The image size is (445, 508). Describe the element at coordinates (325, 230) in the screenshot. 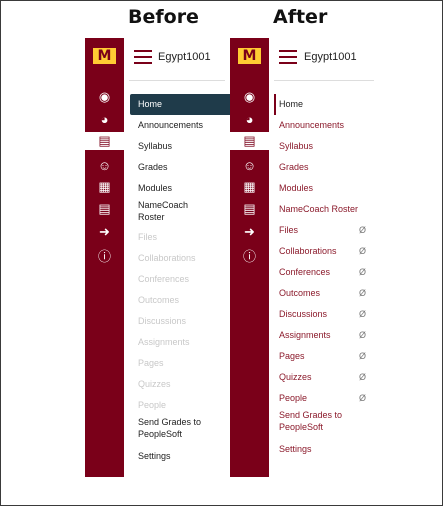

I see `nav-item-files: Files Ø` at that location.